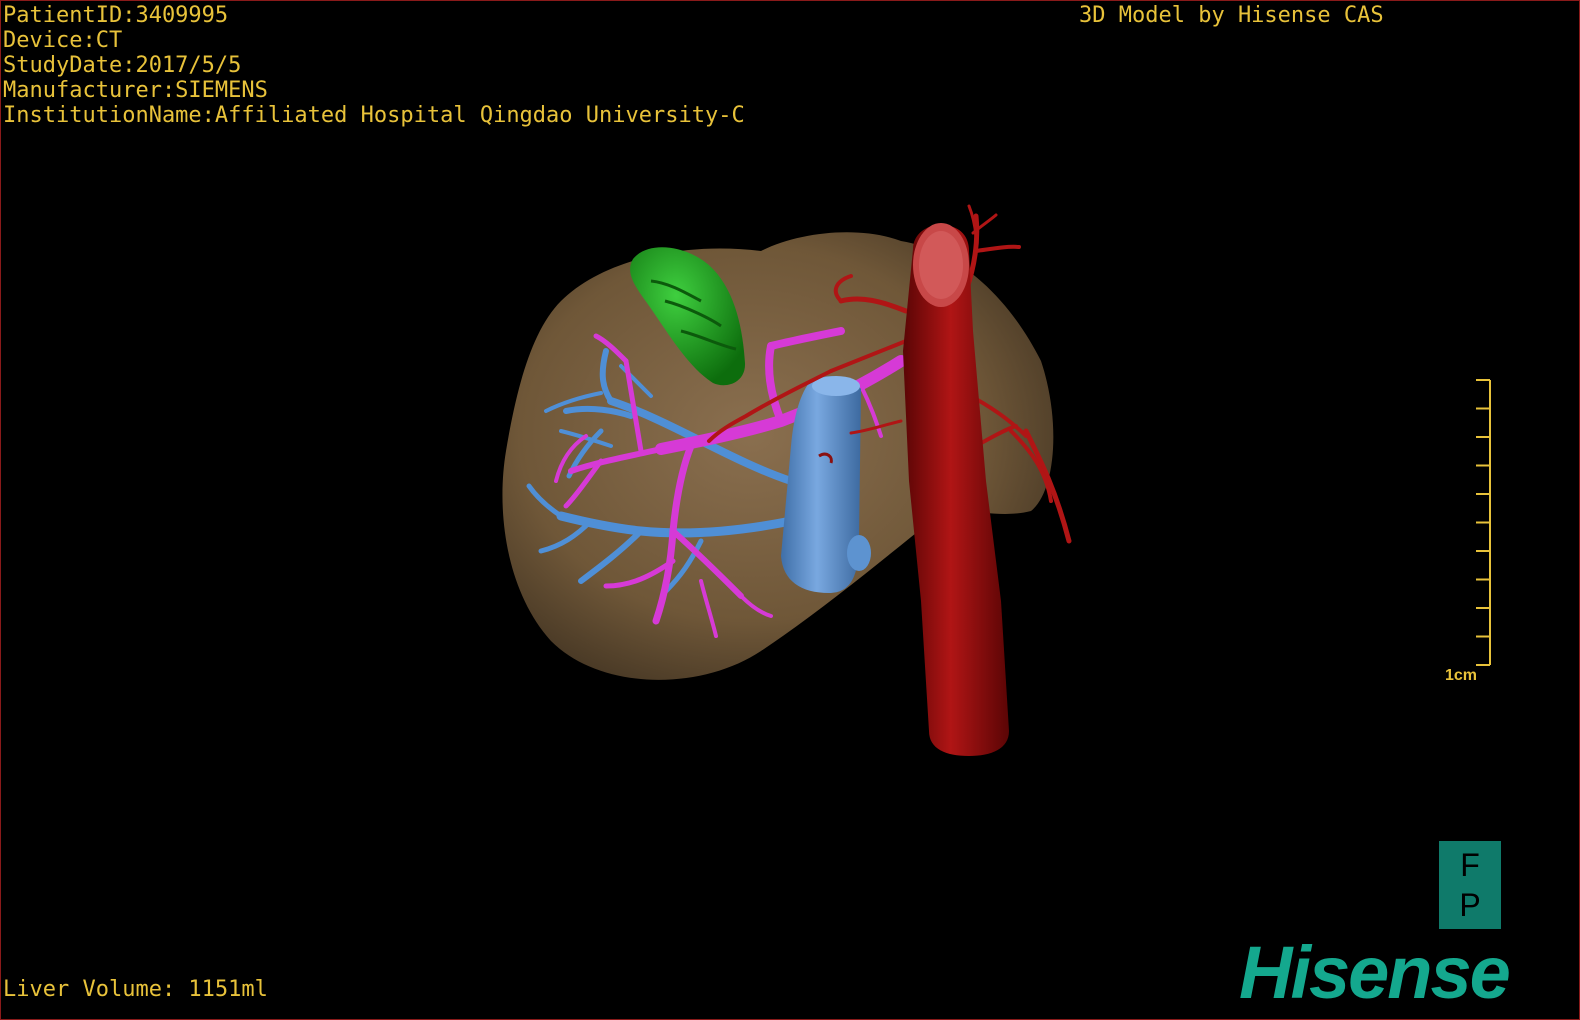  What do you see at coordinates (1470, 905) in the screenshot?
I see `orientation-bottom-label: P` at bounding box center [1470, 905].